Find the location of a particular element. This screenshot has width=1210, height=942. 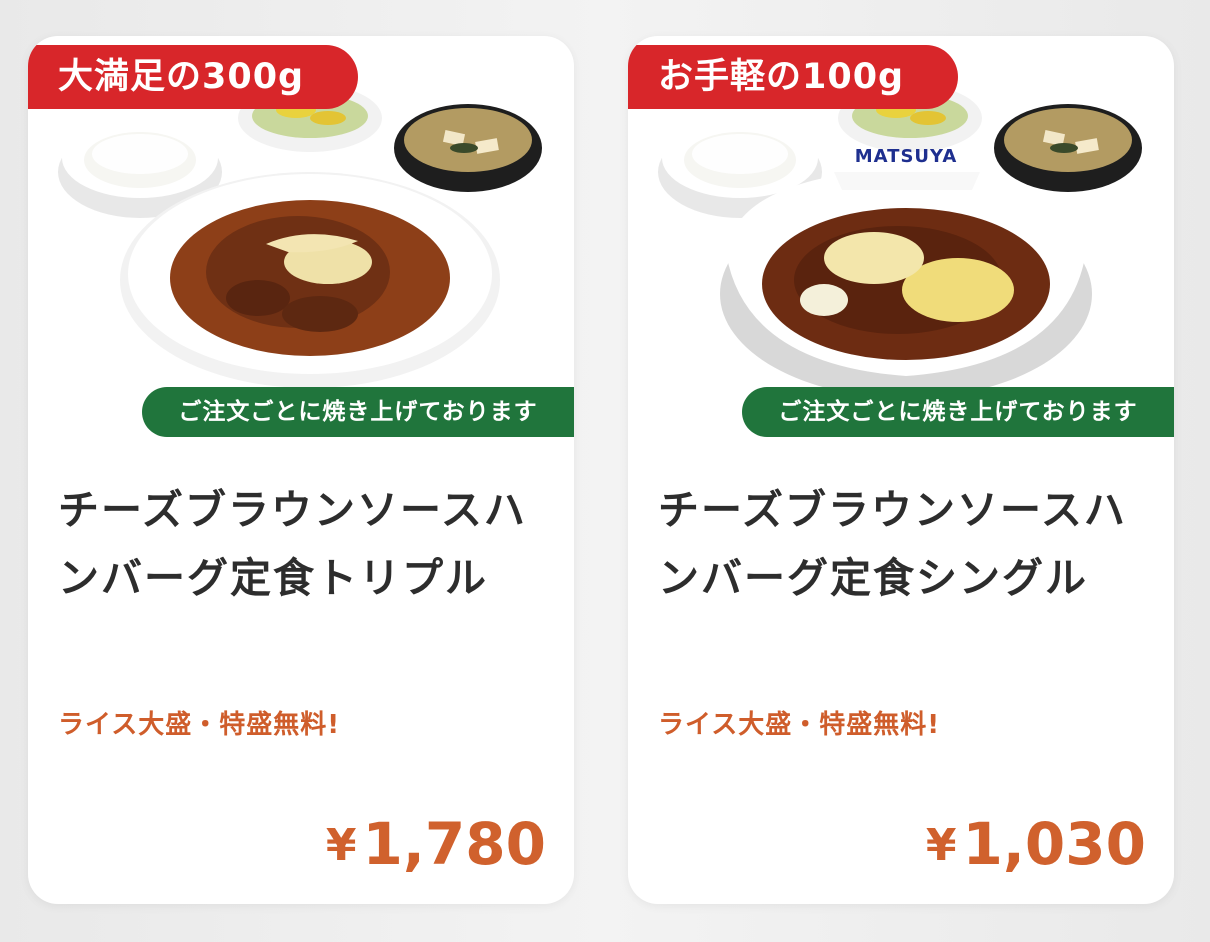

product-price: ¥1,030 is located at coordinates (1036, 845).